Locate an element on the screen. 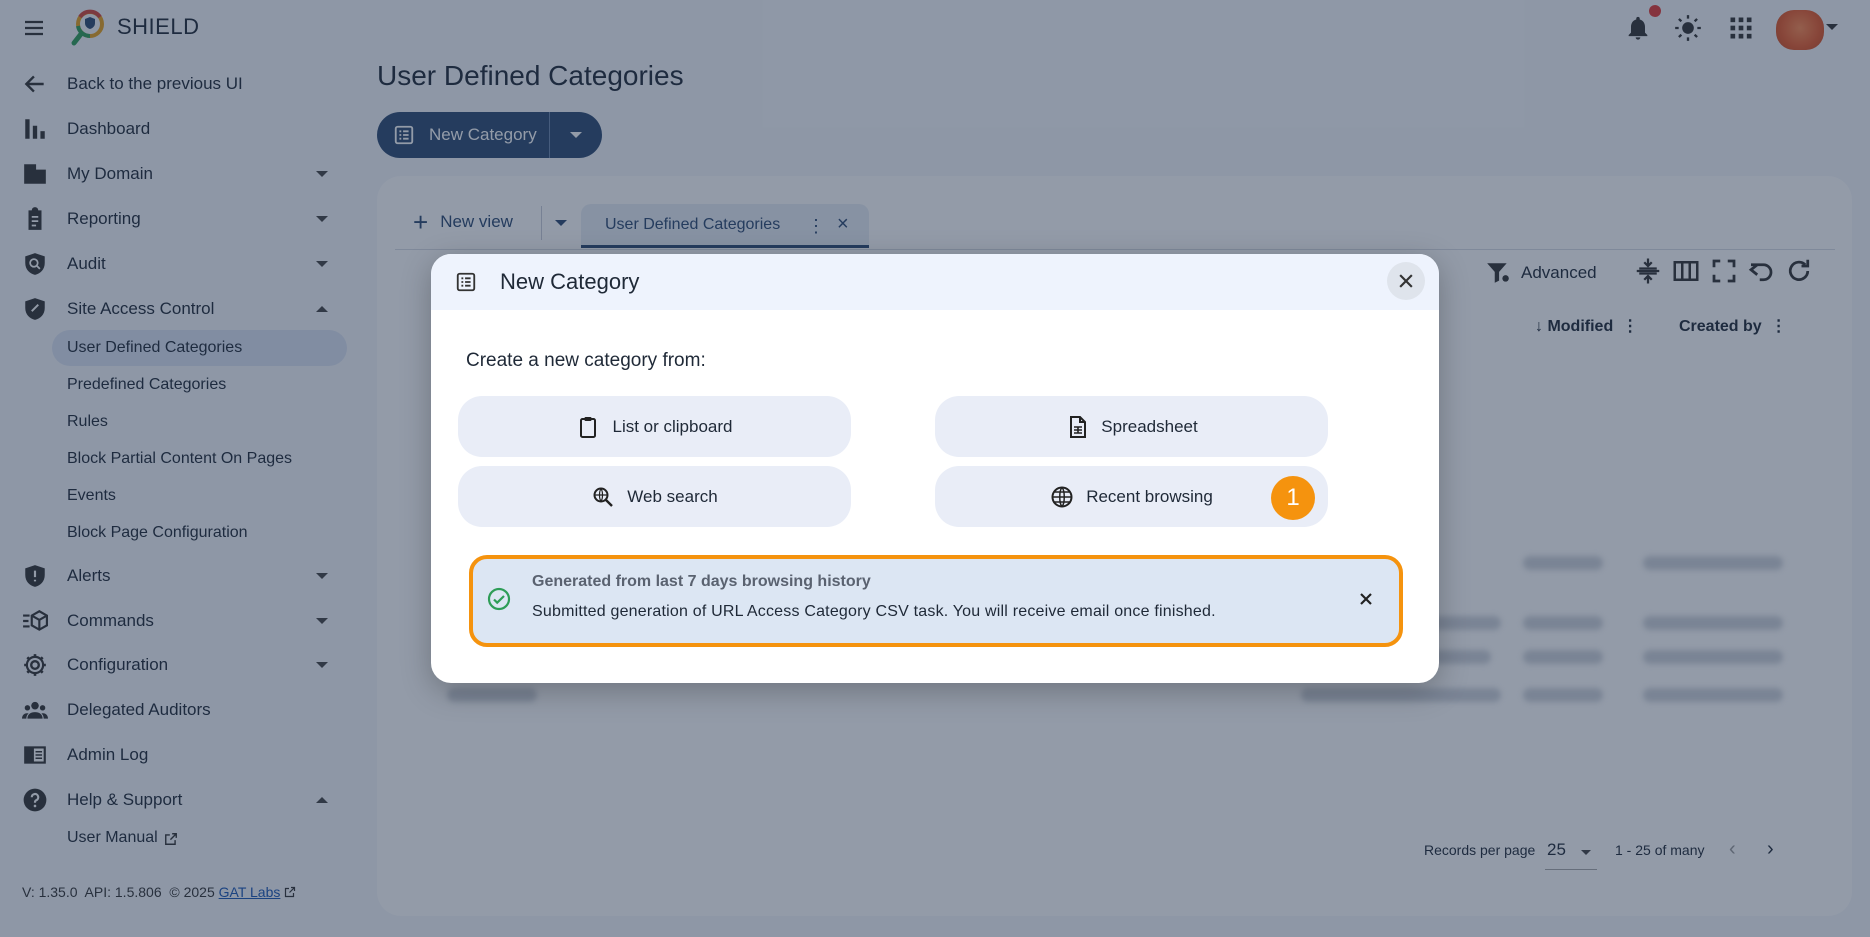 This screenshot has height=937, width=1870. option-label: List or clipboard is located at coordinates (672, 426).